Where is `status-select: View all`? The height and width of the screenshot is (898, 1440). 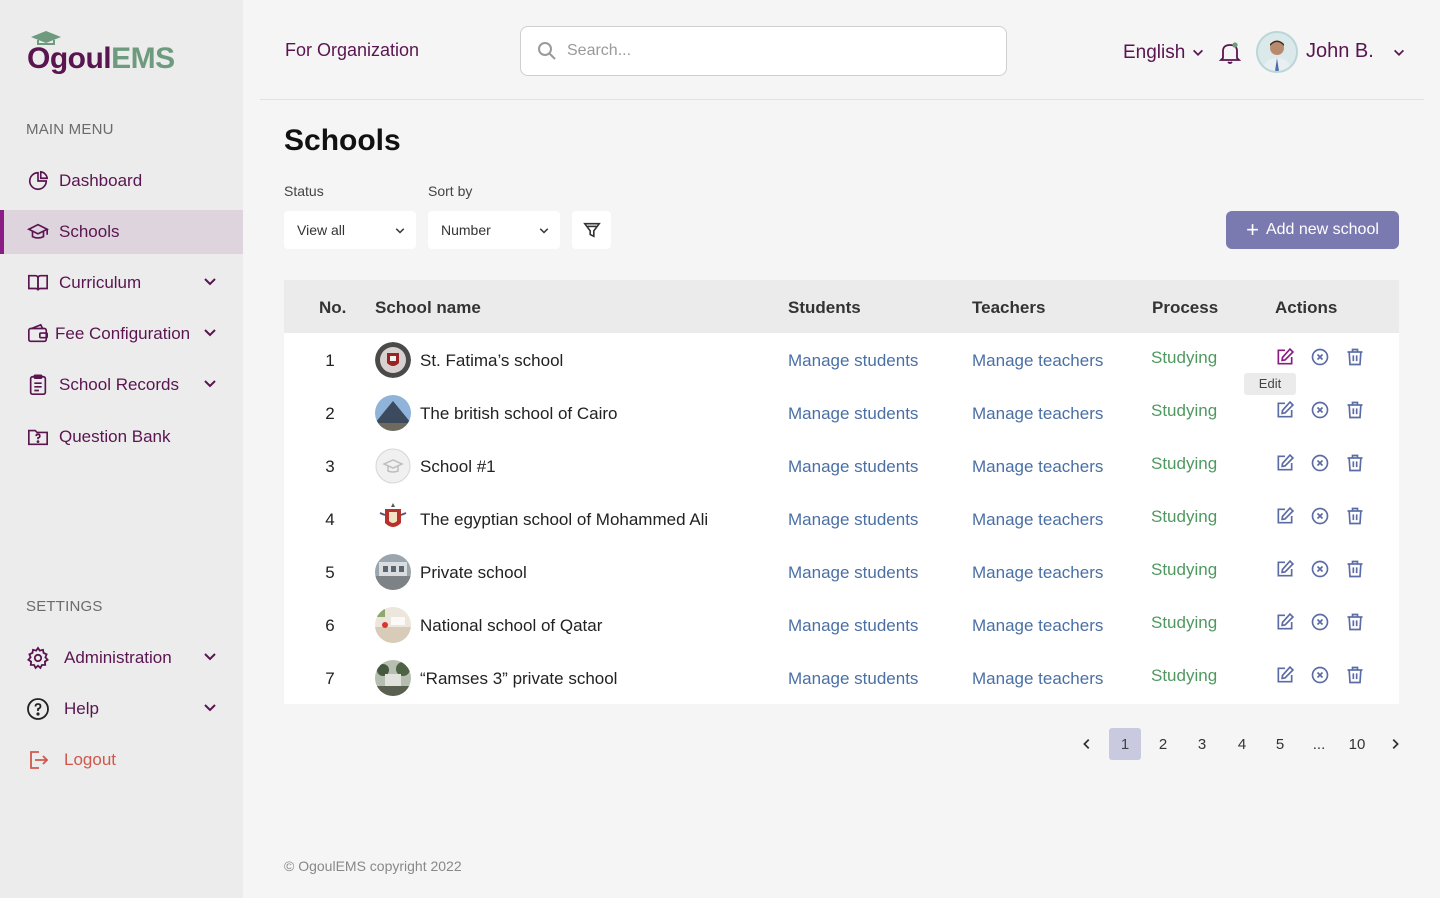
status-select: View all is located at coordinates (350, 230).